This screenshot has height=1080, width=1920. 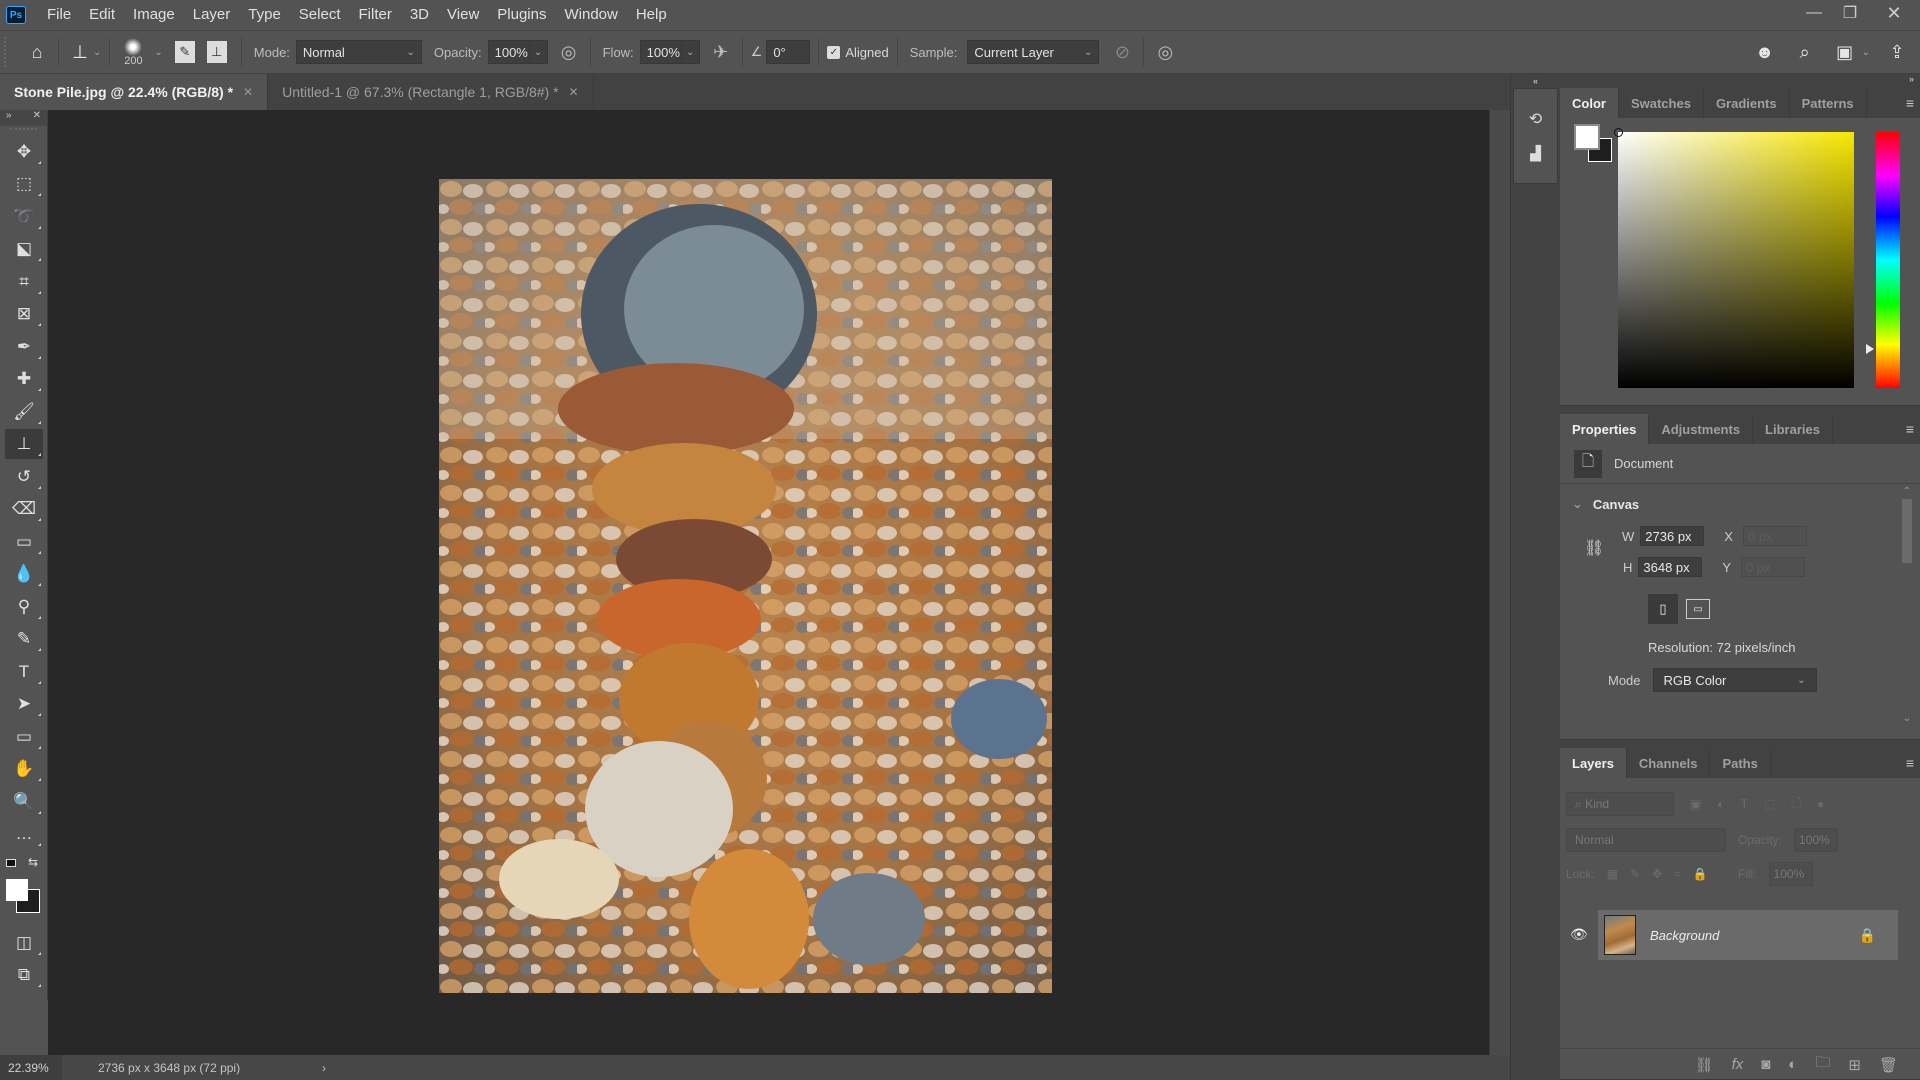 I want to click on dodge-tool: ⚲, so click(x=24, y=607).